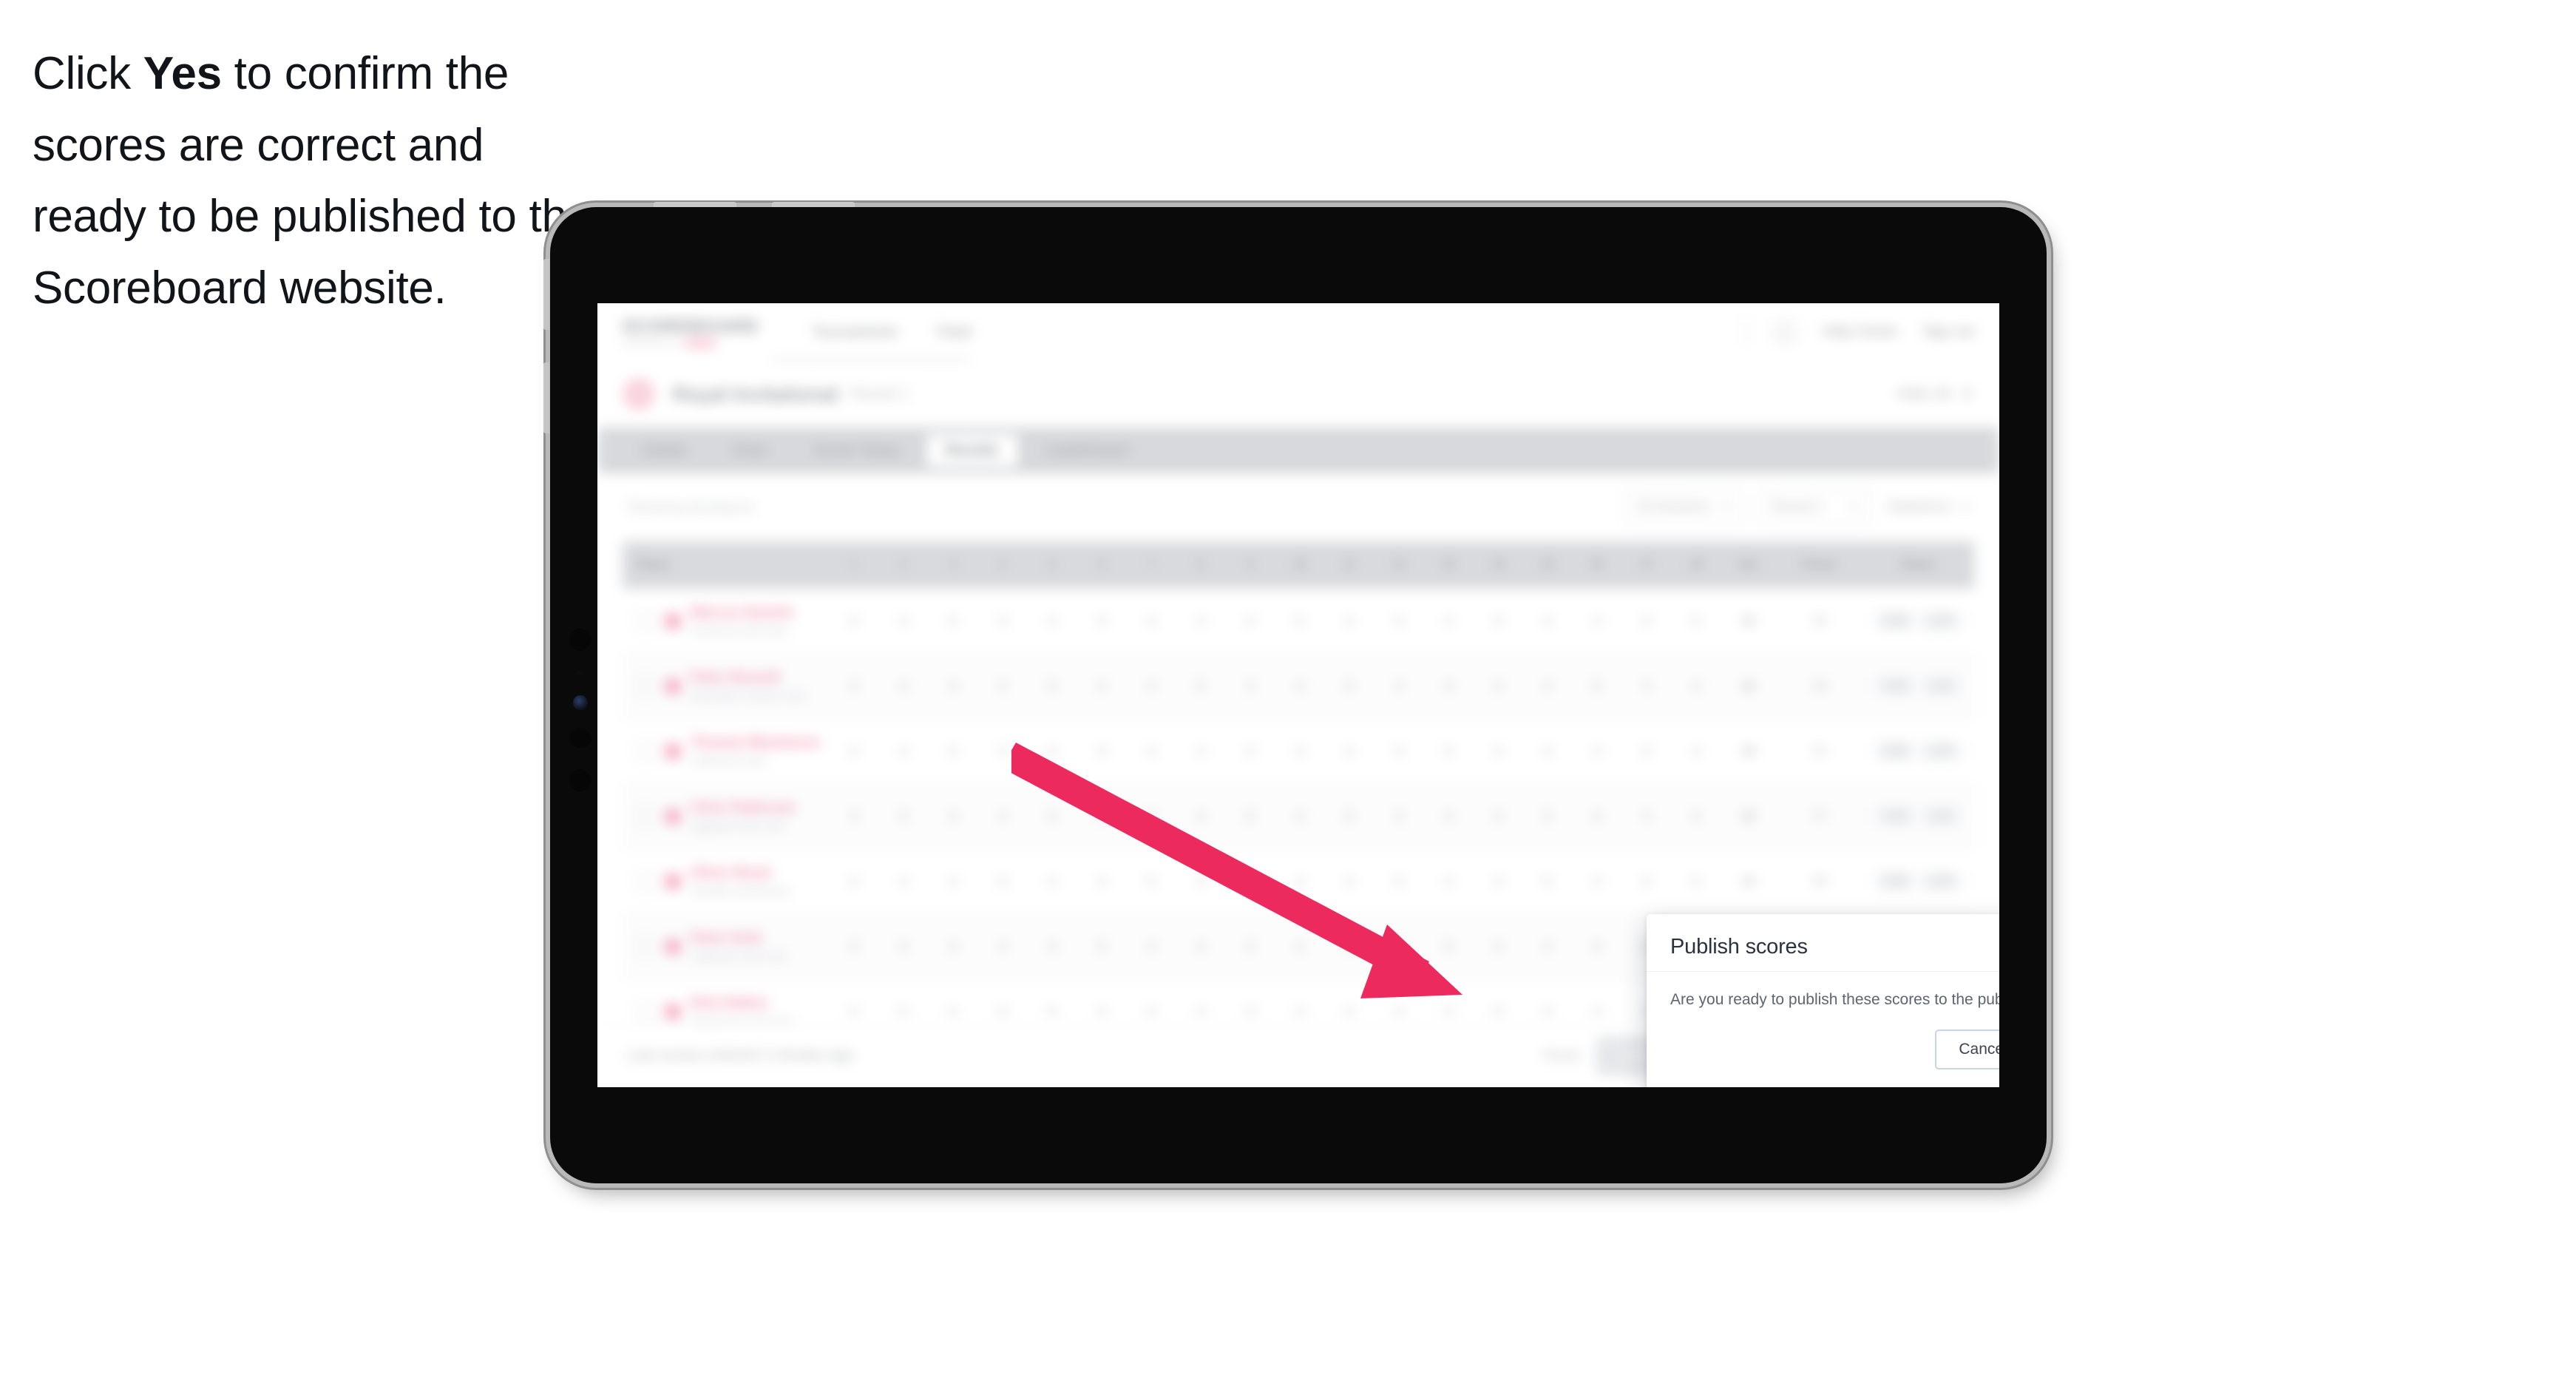  What do you see at coordinates (664, 450) in the screenshot?
I see `tab-details: Details` at bounding box center [664, 450].